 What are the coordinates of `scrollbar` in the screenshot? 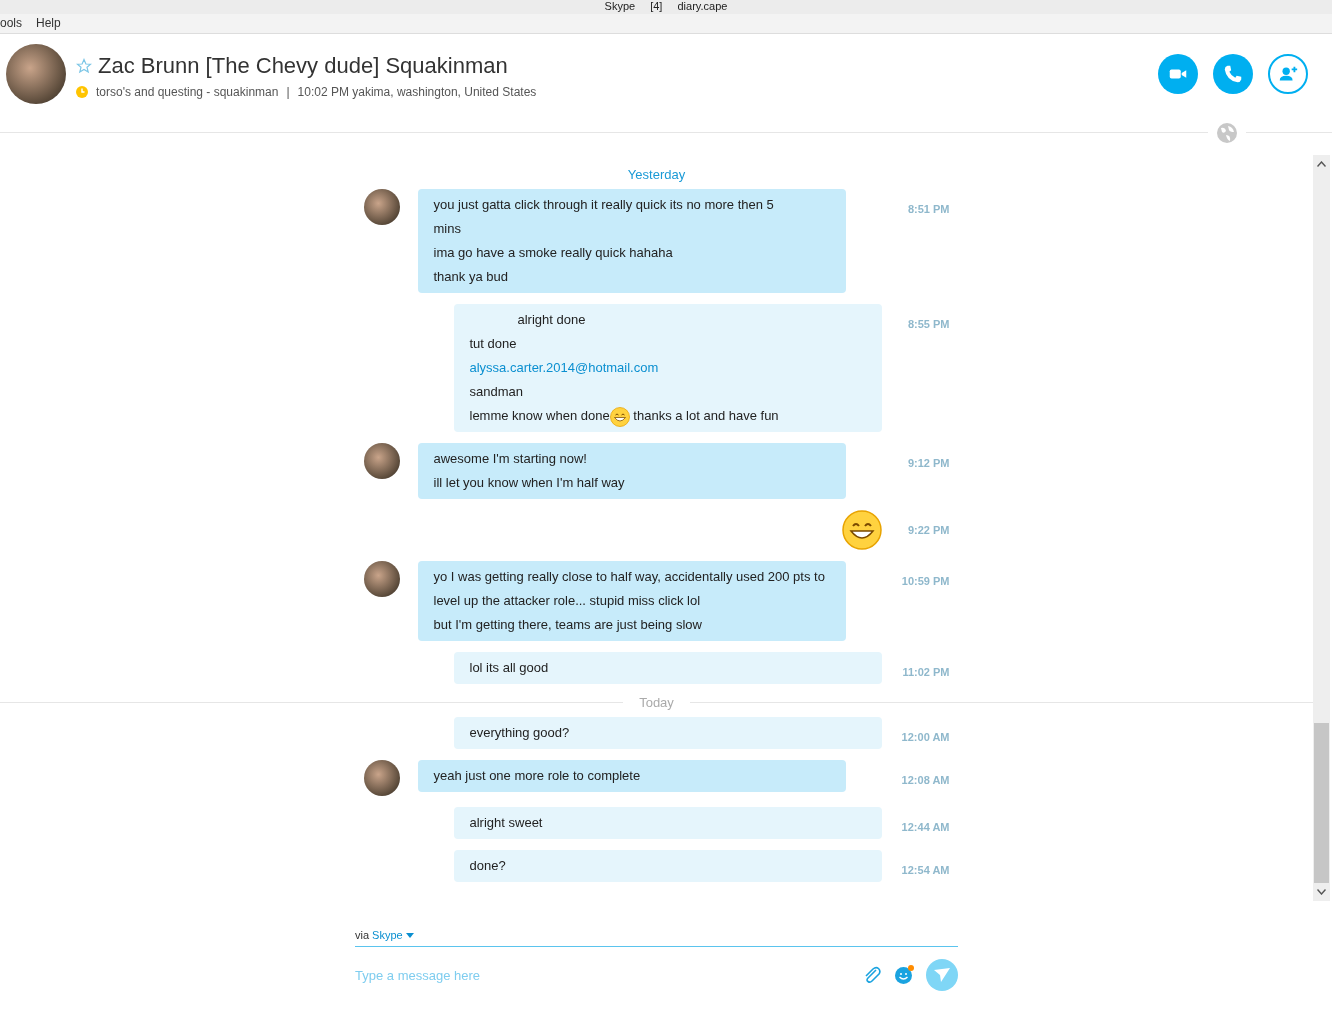 It's located at (1321, 528).